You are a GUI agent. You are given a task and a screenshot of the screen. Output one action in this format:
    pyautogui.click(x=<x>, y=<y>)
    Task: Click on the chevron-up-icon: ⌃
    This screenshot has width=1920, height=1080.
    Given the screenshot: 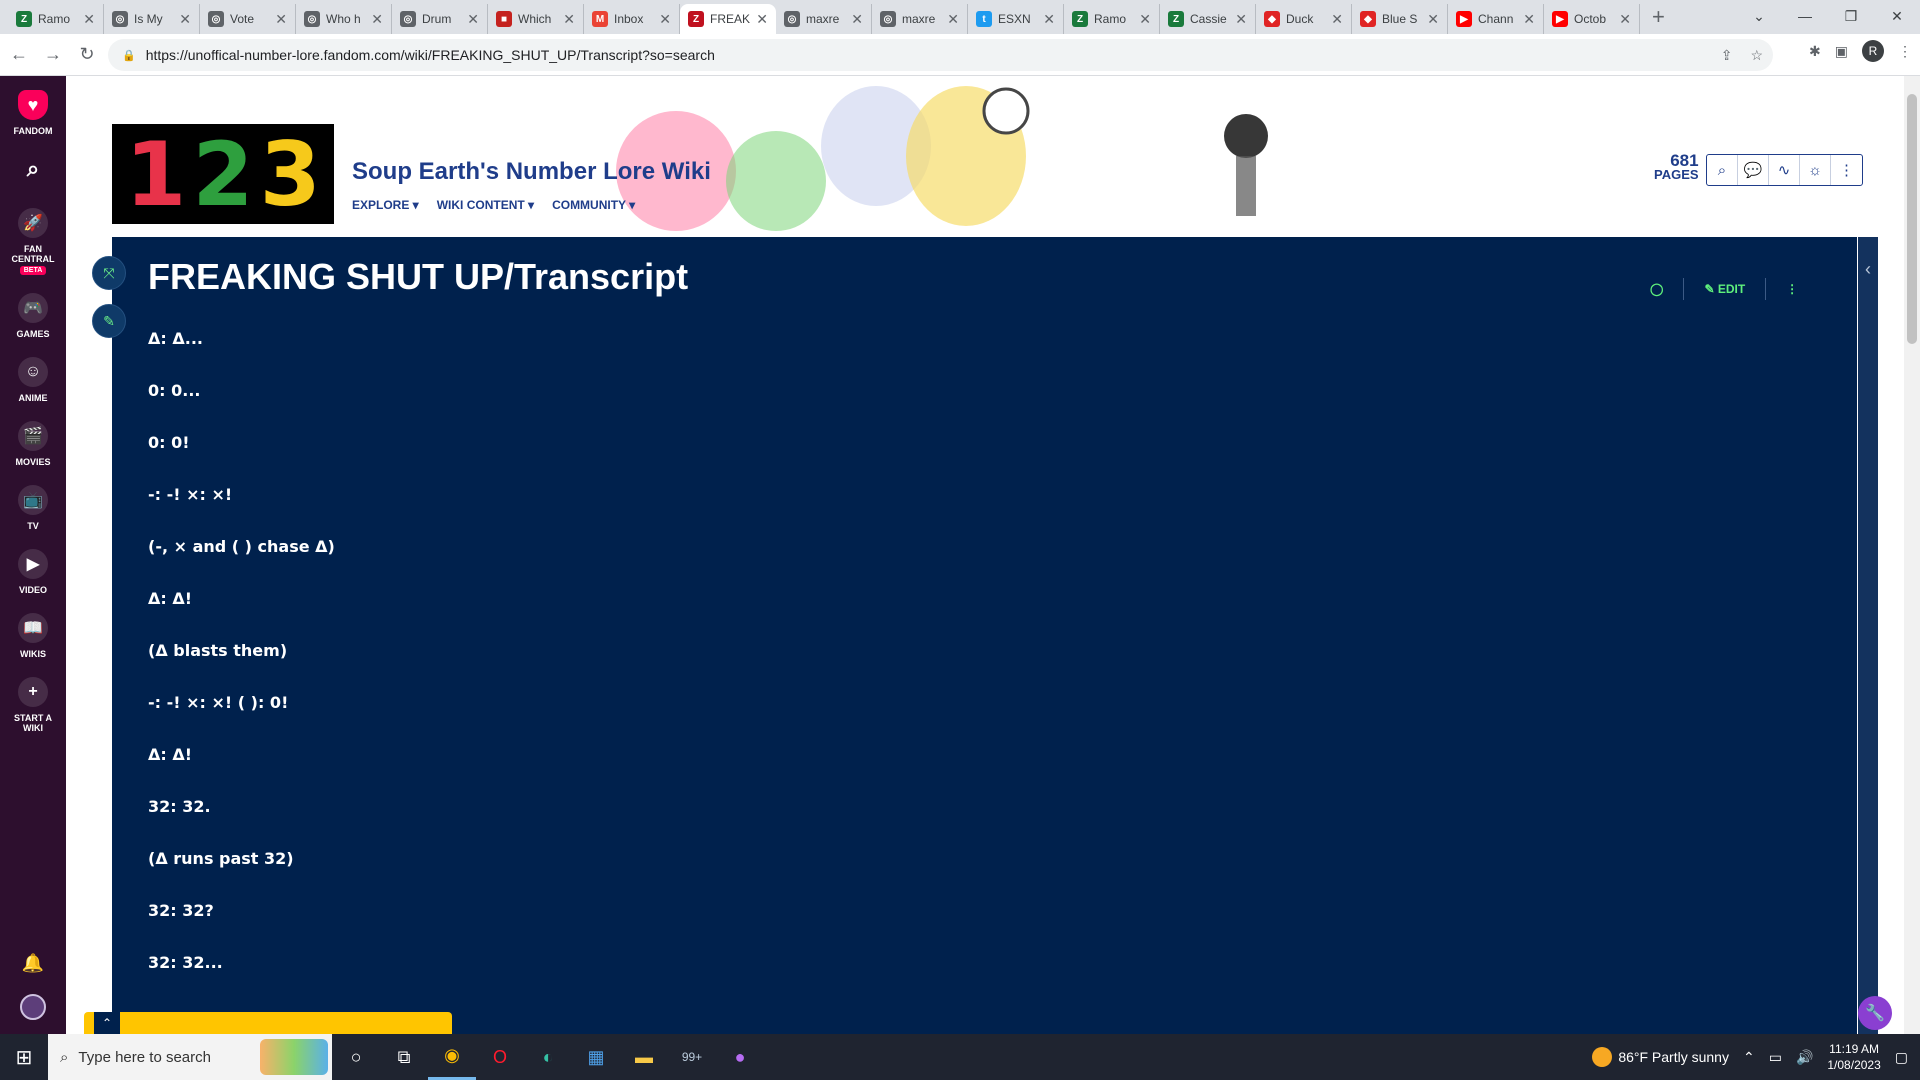 What is the action you would take?
    pyautogui.click(x=107, y=1023)
    